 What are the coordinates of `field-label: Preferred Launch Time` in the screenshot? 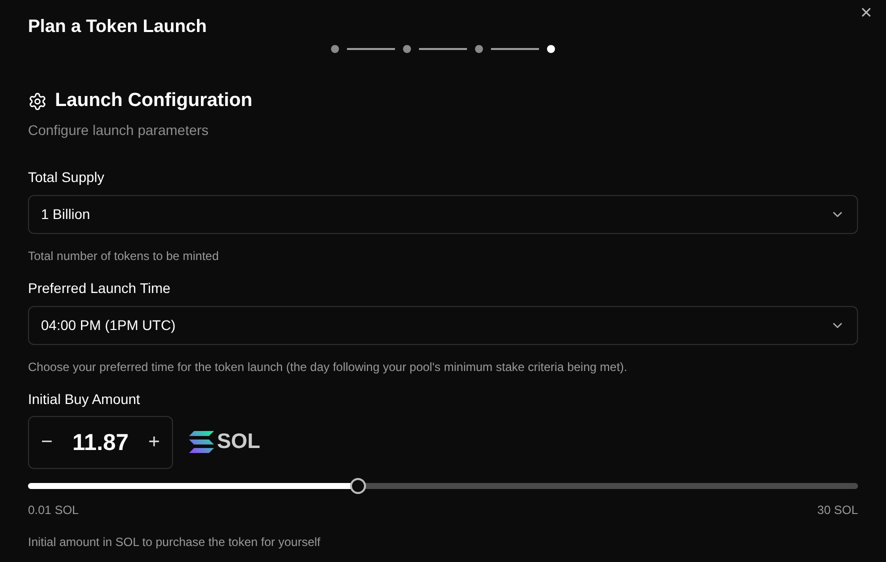 It's located at (100, 288).